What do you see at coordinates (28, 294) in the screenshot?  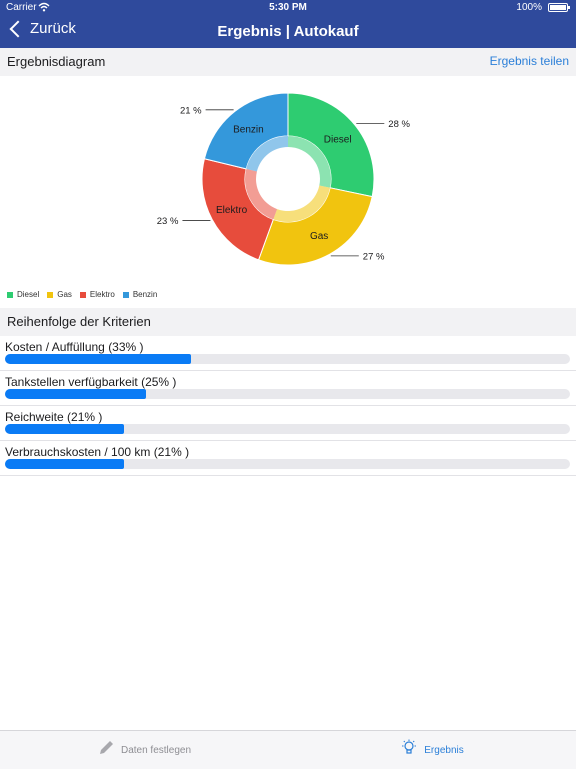 I see `legend-label: Diesel` at bounding box center [28, 294].